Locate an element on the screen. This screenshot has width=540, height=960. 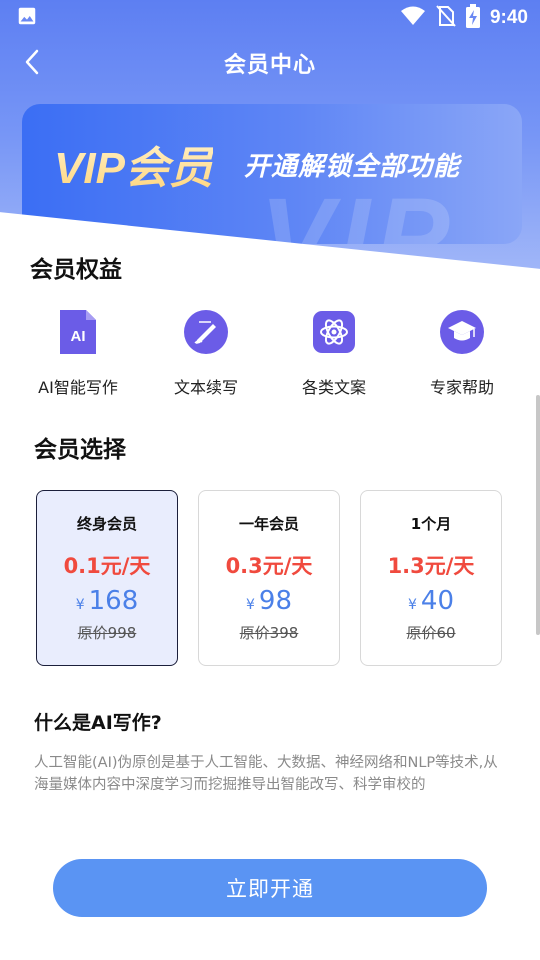
banner-title: VIP会员 is located at coordinates (133, 164).